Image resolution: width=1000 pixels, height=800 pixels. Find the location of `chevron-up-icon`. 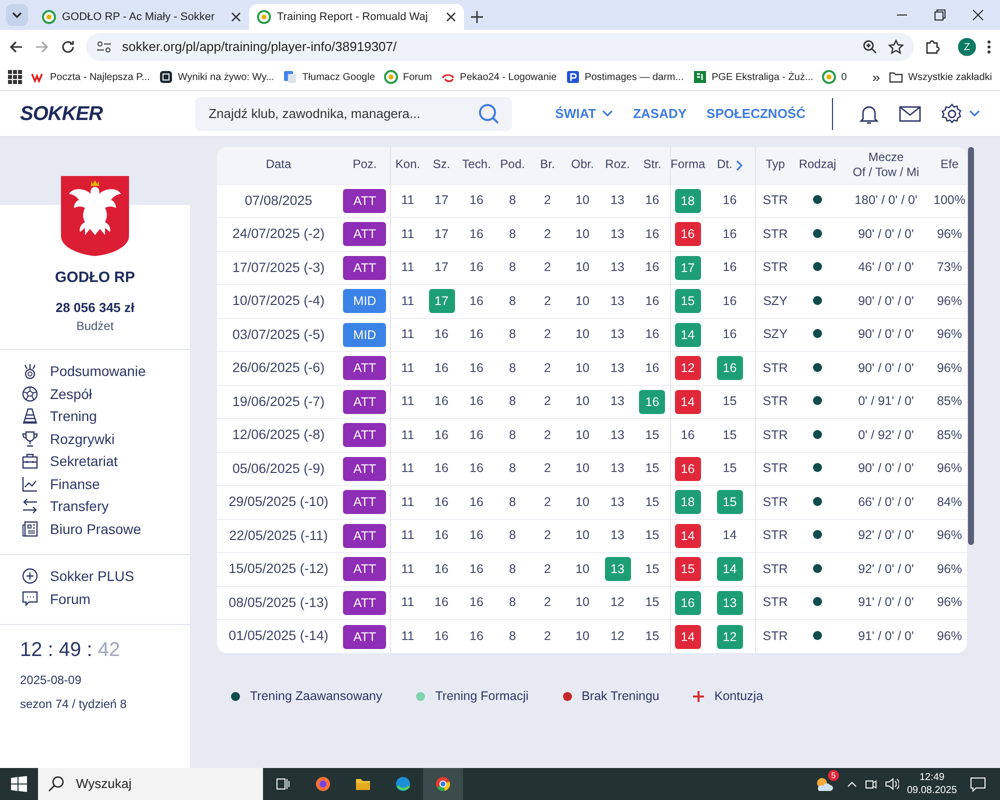

chevron-up-icon is located at coordinates (851, 784).